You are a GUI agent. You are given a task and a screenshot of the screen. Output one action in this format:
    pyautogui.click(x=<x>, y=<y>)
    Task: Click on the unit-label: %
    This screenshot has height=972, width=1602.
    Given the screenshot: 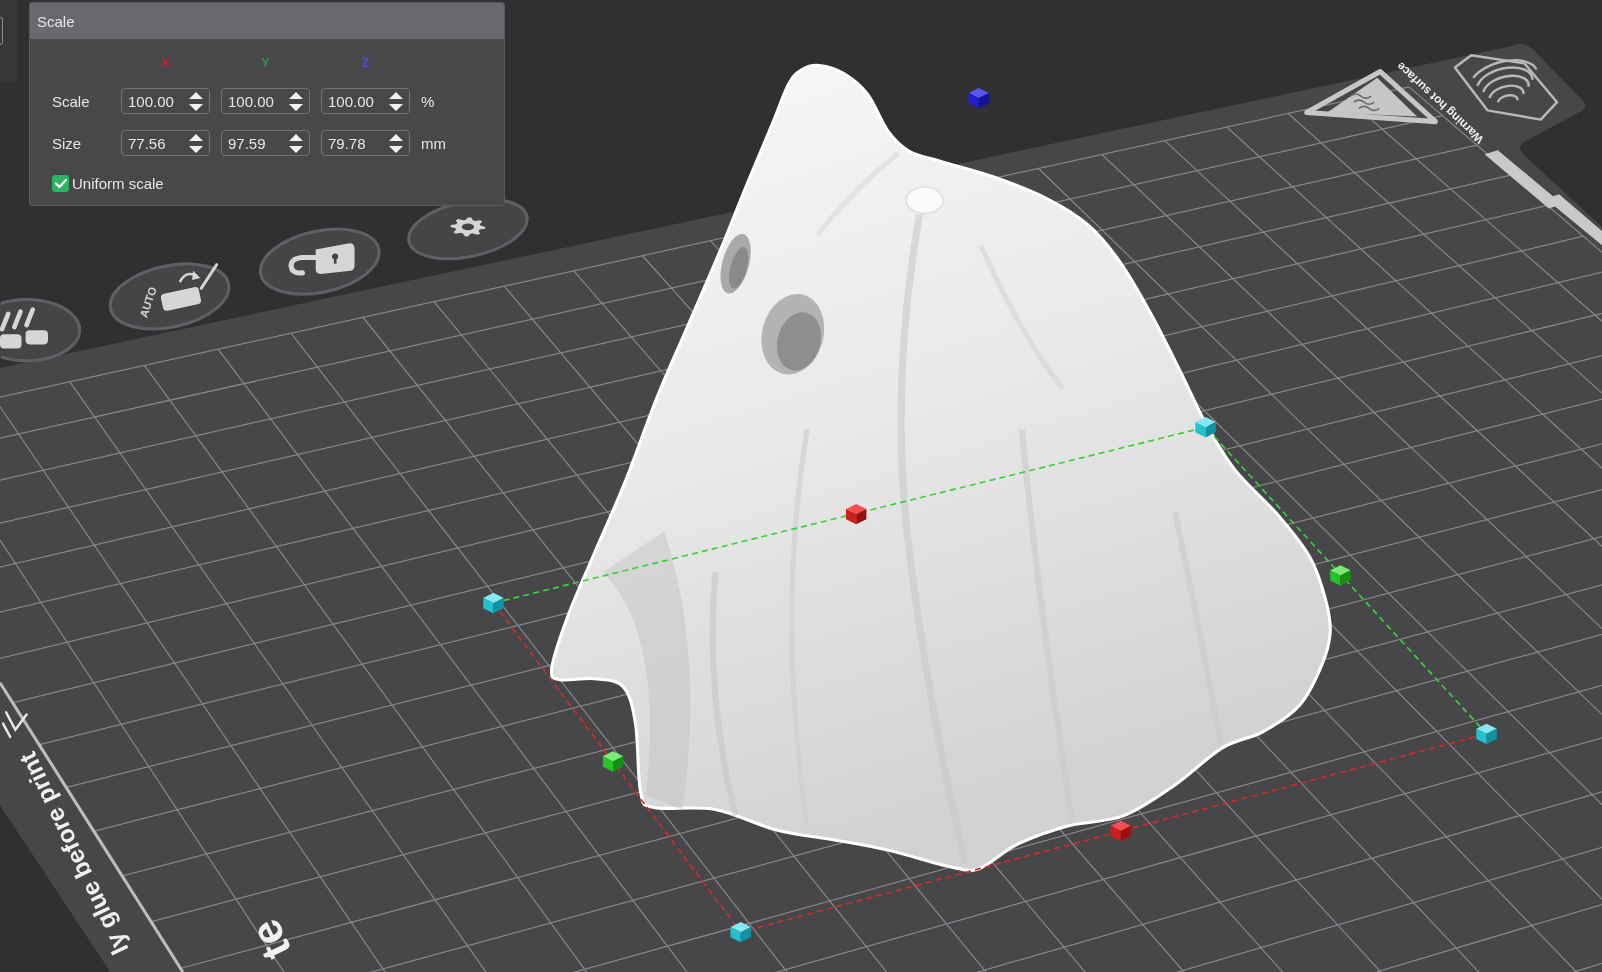 What is the action you would take?
    pyautogui.click(x=428, y=101)
    